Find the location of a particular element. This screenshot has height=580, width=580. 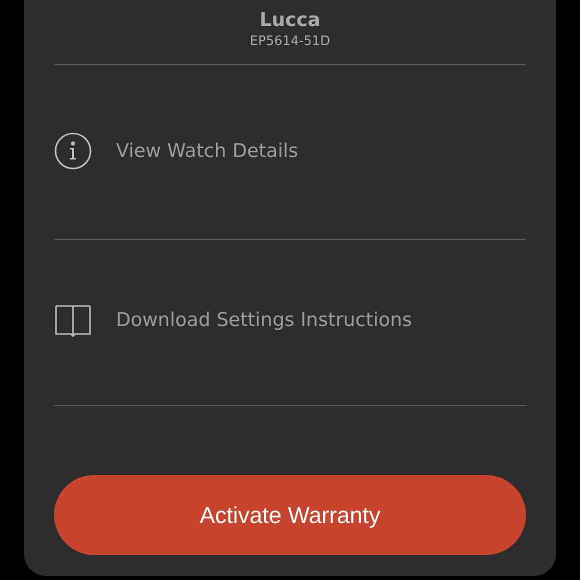

watch-model: EP5614-51D is located at coordinates (290, 42).